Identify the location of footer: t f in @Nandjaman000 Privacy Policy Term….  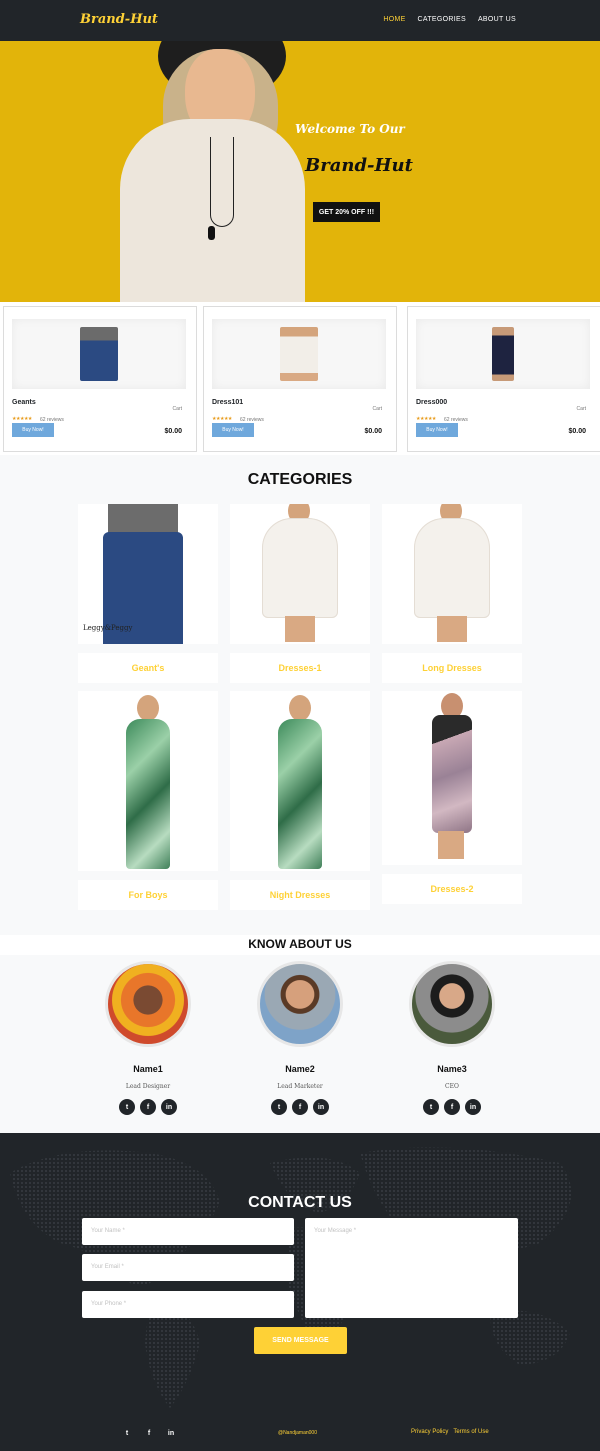
(300, 1433).